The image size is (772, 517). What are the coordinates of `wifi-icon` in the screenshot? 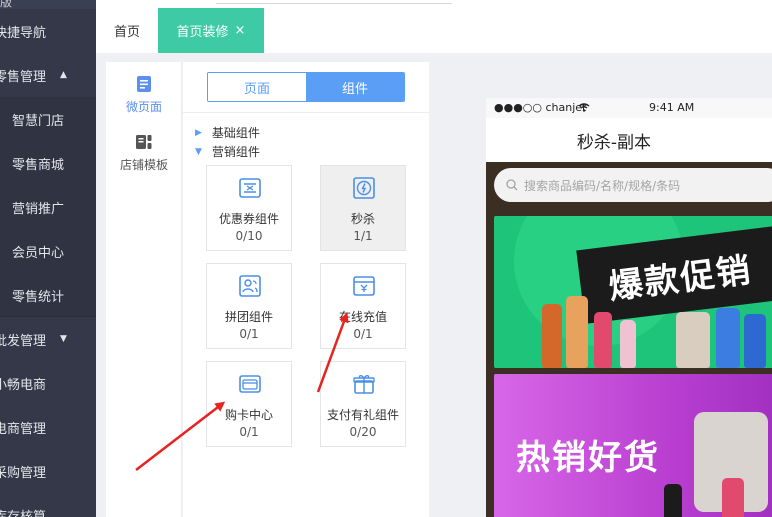 It's located at (584, 107).